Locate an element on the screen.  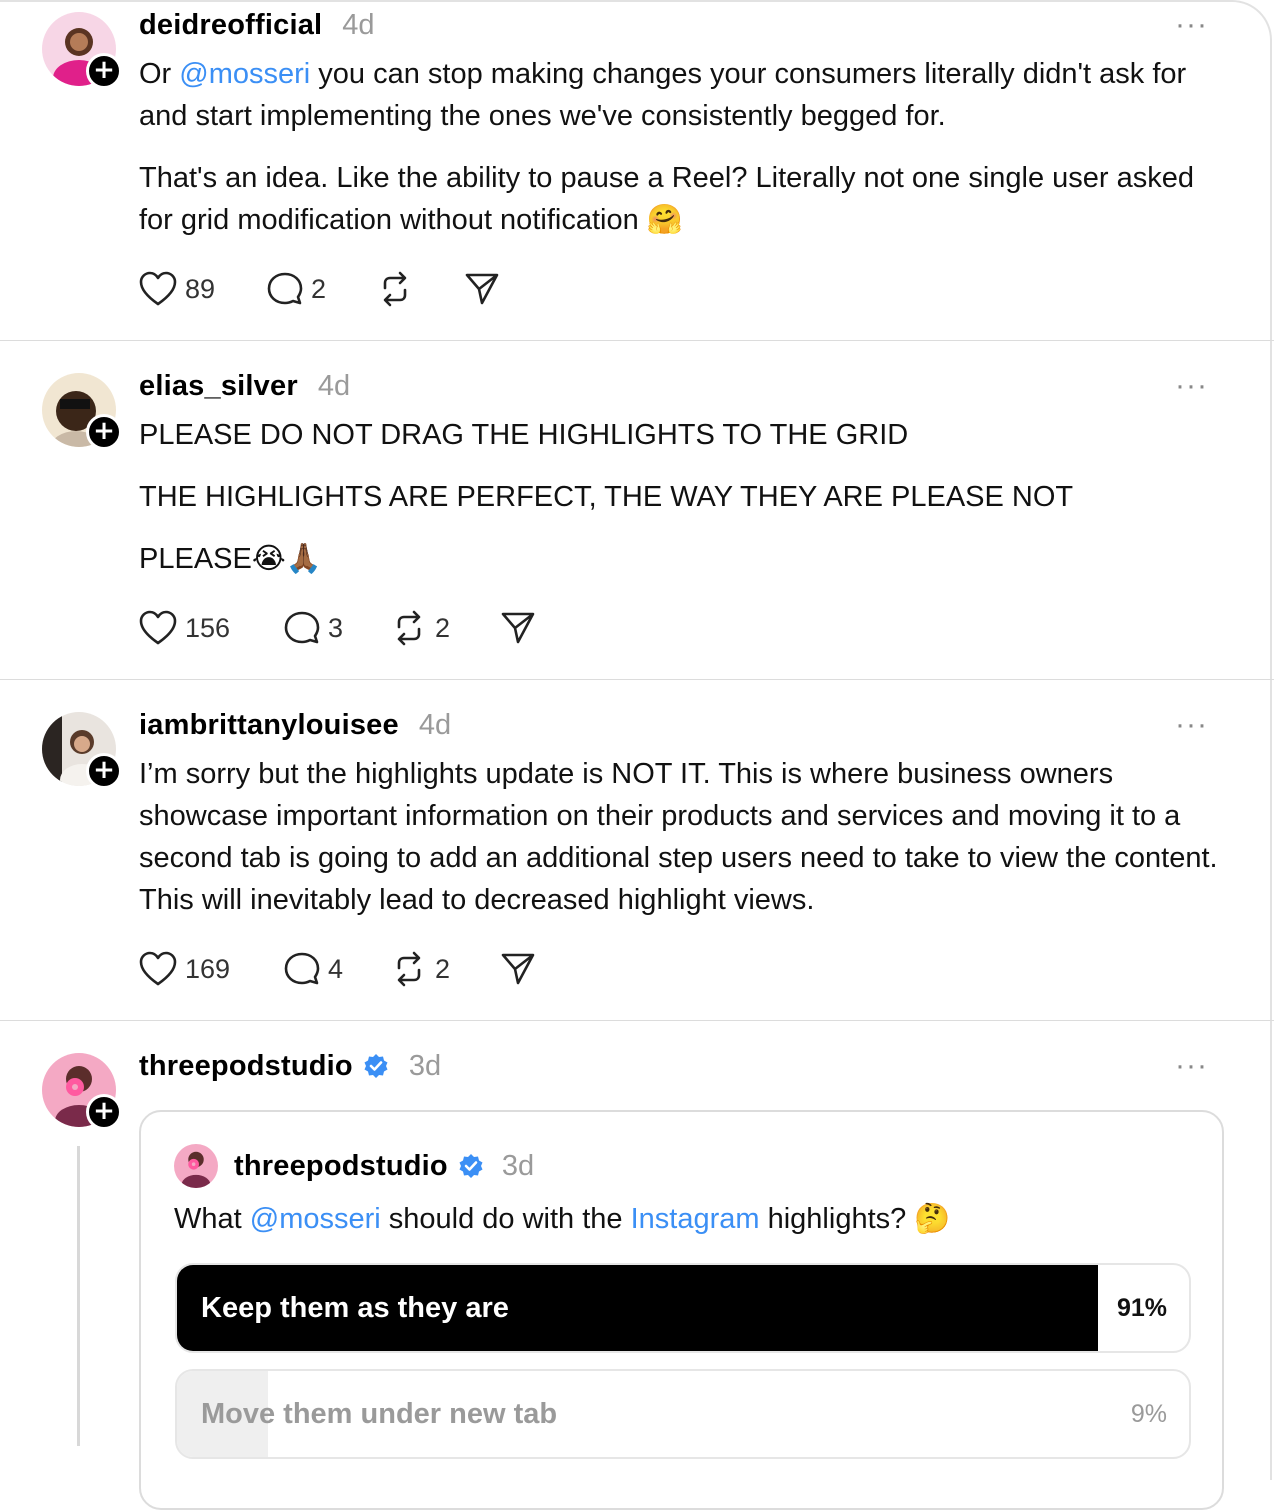
post-header: elias_silver 4d is located at coordinates (244, 386).